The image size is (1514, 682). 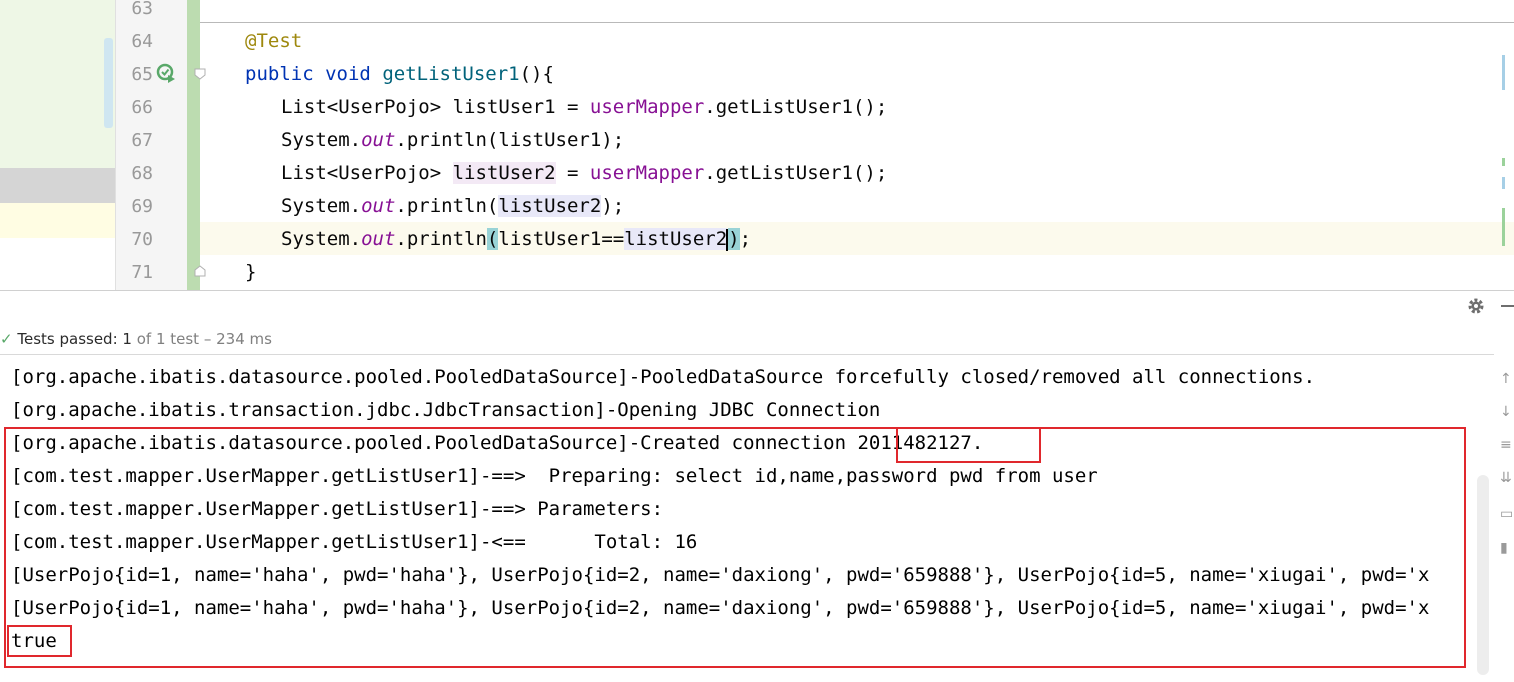 What do you see at coordinates (1507, 478) in the screenshot?
I see `scroll-to-end-icon: ⇊` at bounding box center [1507, 478].